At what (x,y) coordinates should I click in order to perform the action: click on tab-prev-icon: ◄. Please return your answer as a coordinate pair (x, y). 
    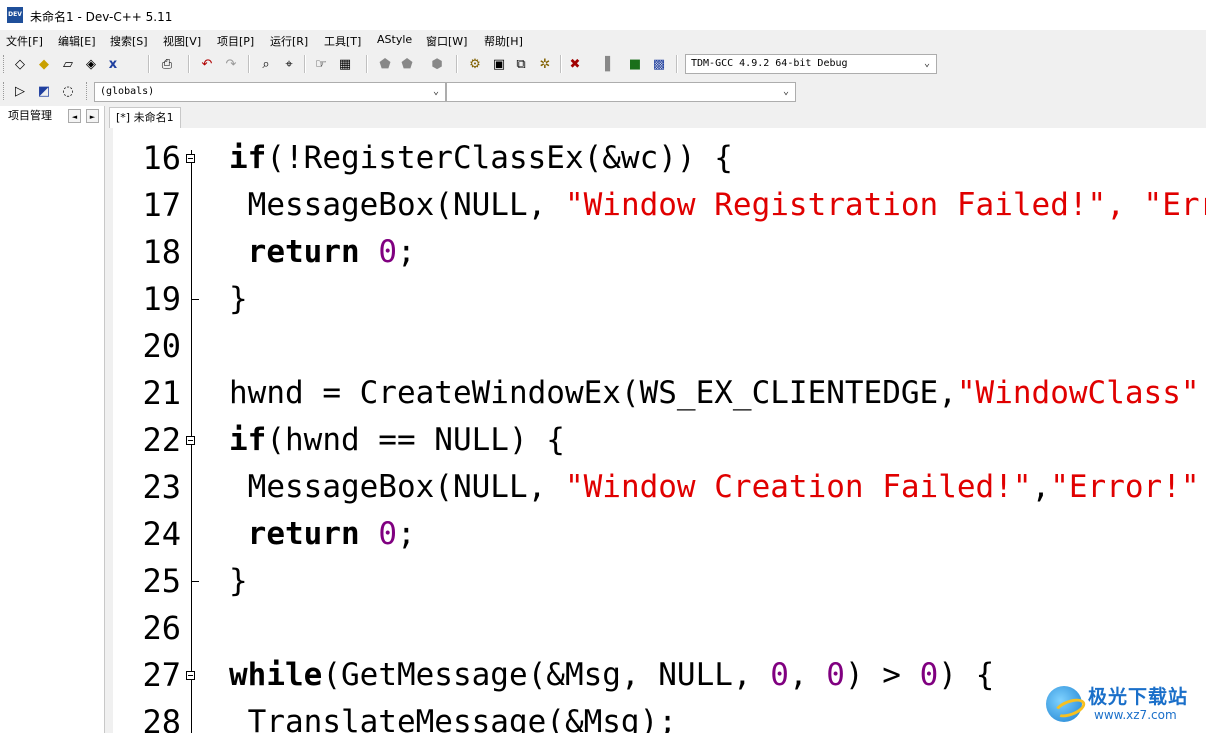
    Looking at the image, I should click on (74, 116).